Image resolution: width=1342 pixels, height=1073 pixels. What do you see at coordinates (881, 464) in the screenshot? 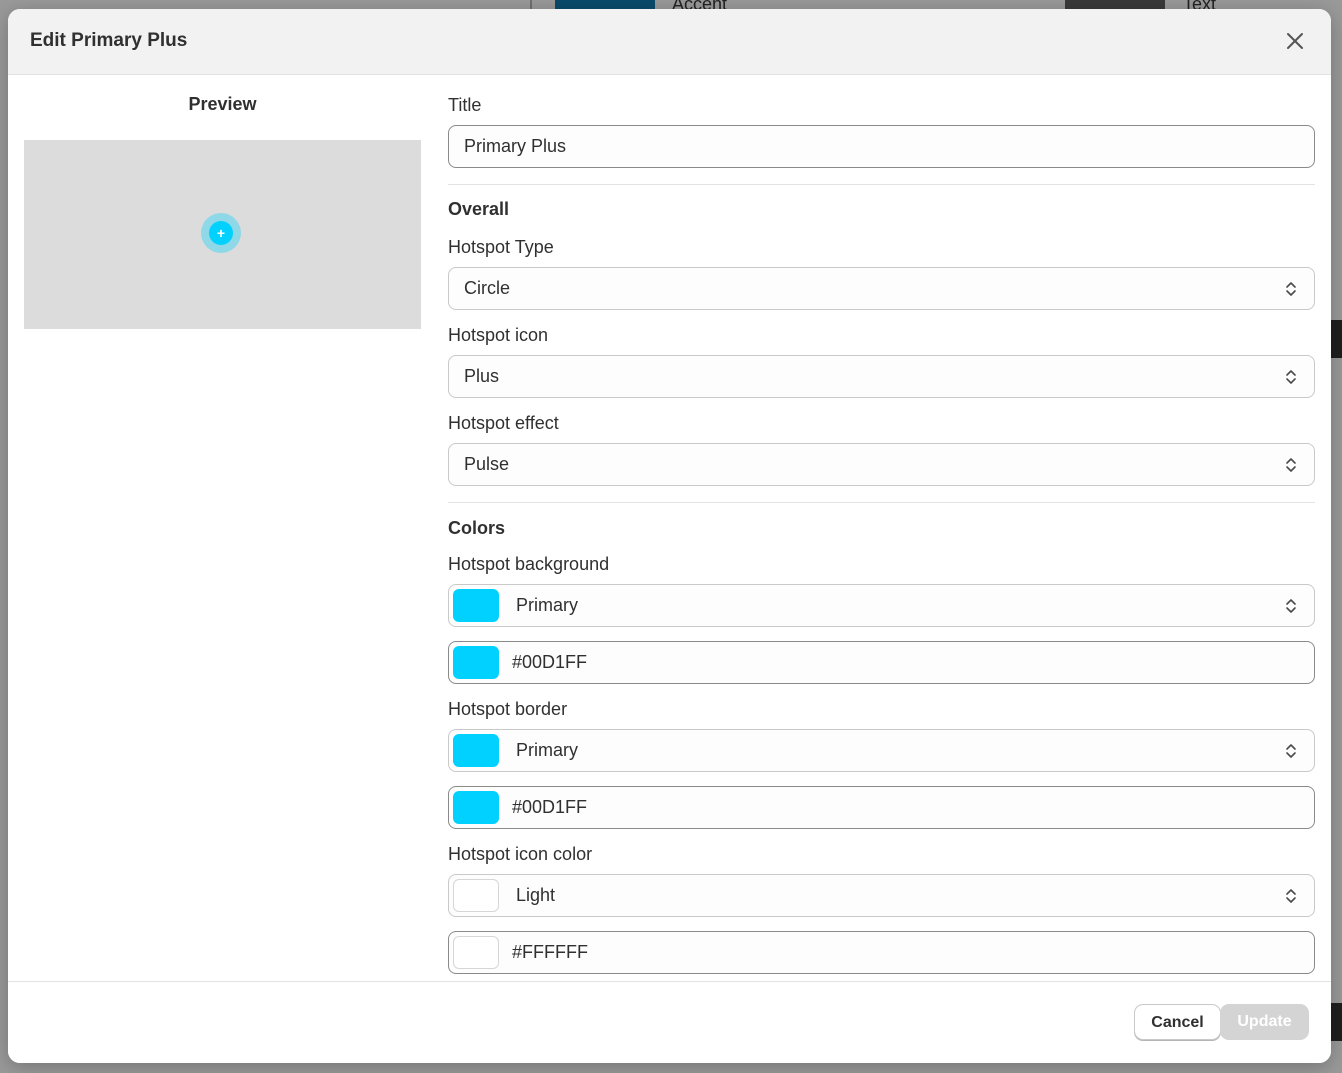
I see `hotspot-effect-select: Pulse` at bounding box center [881, 464].